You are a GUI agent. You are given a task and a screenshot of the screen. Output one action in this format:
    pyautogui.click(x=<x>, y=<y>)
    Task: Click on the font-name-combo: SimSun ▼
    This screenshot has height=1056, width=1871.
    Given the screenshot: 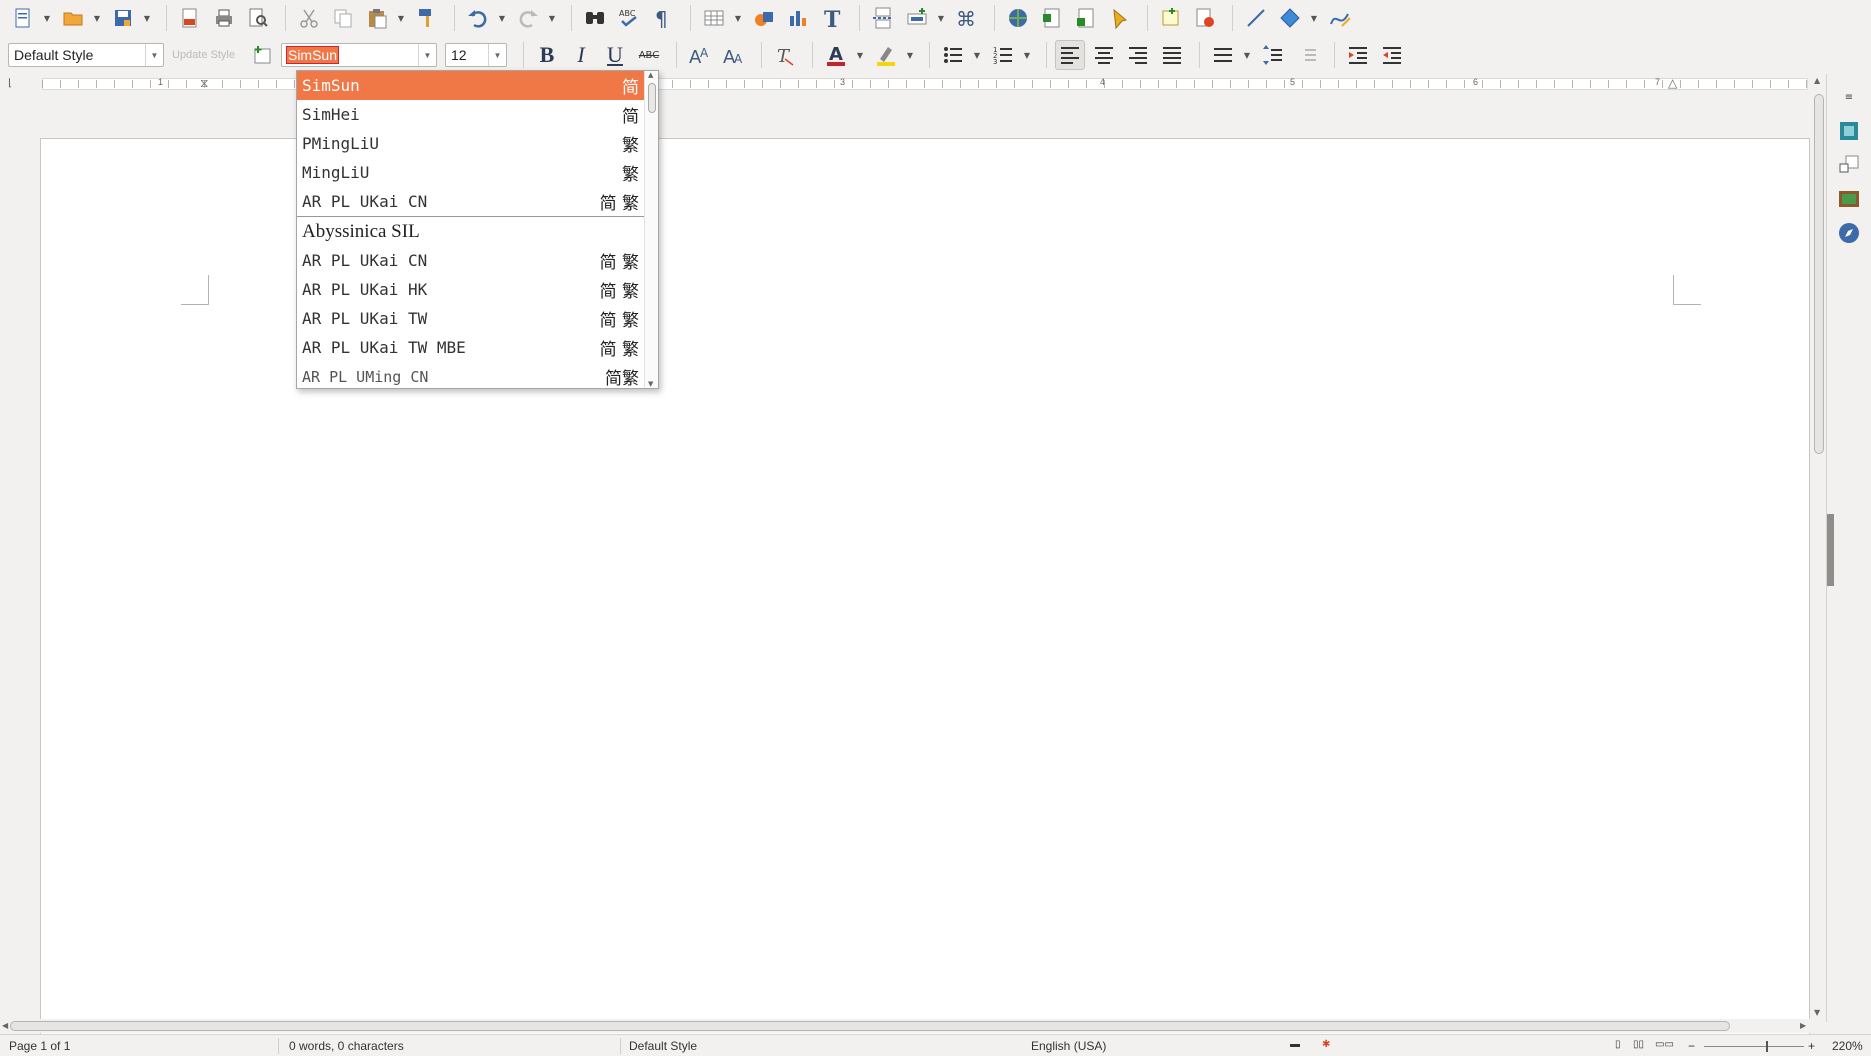 What is the action you would take?
    pyautogui.click(x=358, y=55)
    